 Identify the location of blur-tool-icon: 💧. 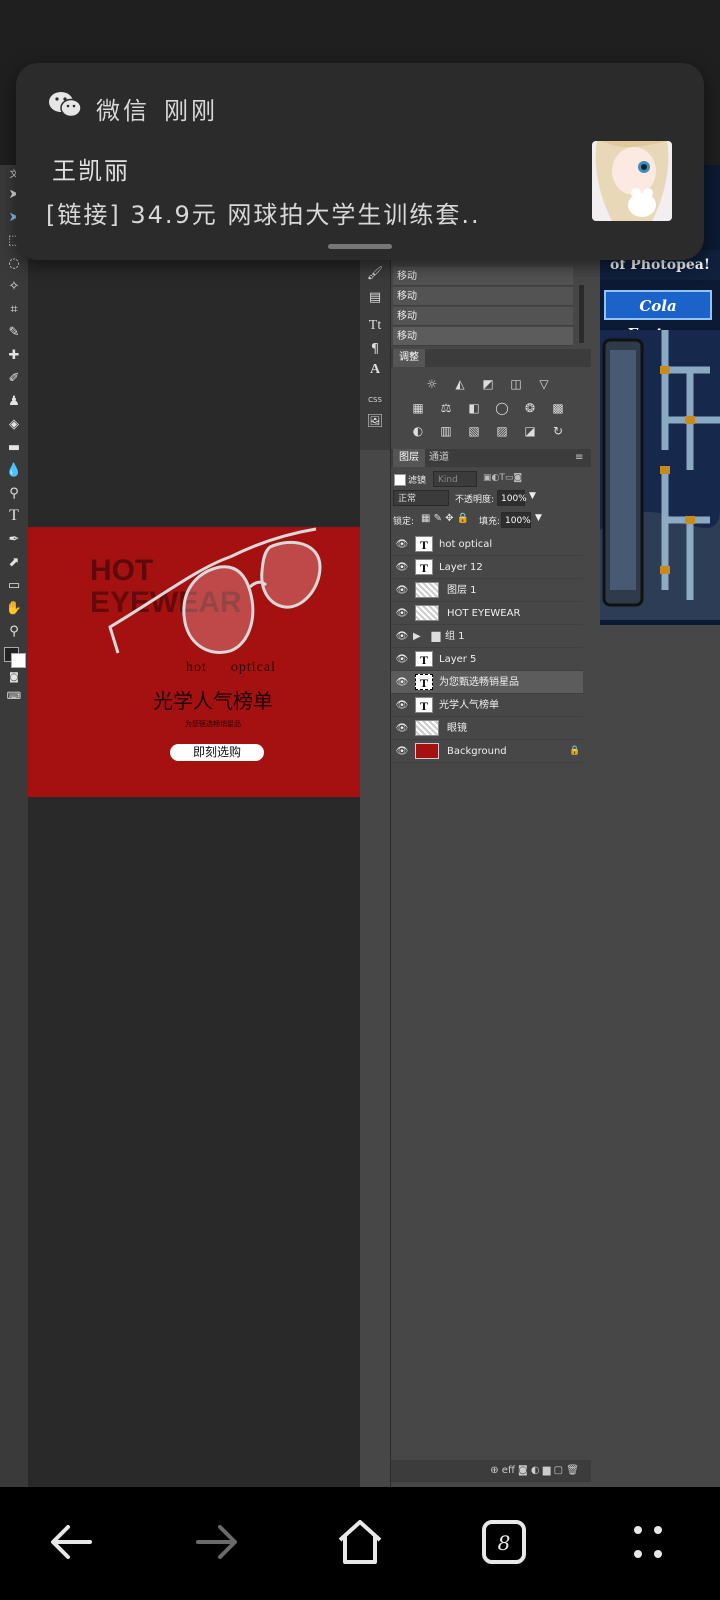
(14, 471).